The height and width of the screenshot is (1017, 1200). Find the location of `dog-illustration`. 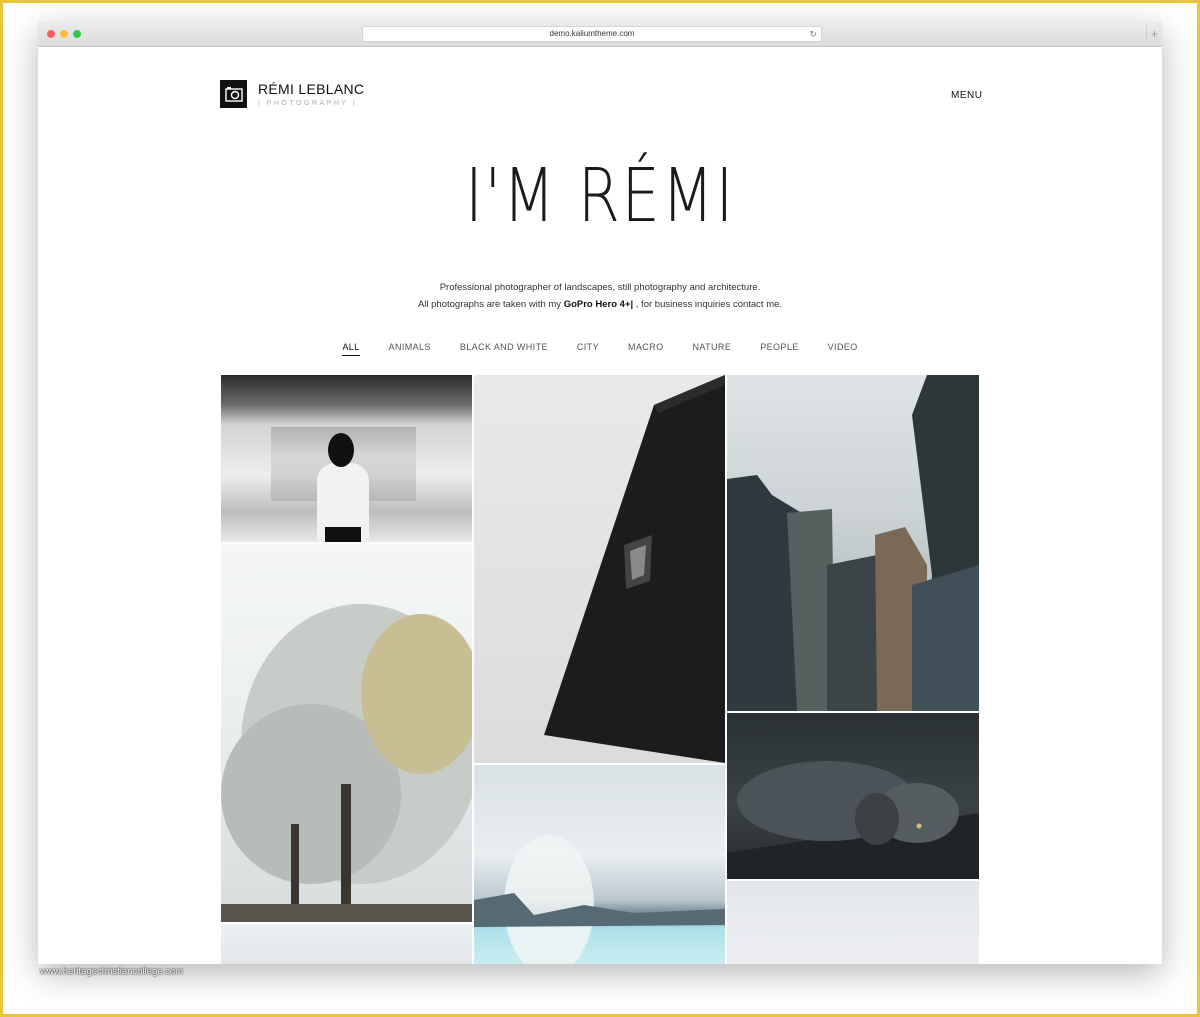

dog-illustration is located at coordinates (853, 820).